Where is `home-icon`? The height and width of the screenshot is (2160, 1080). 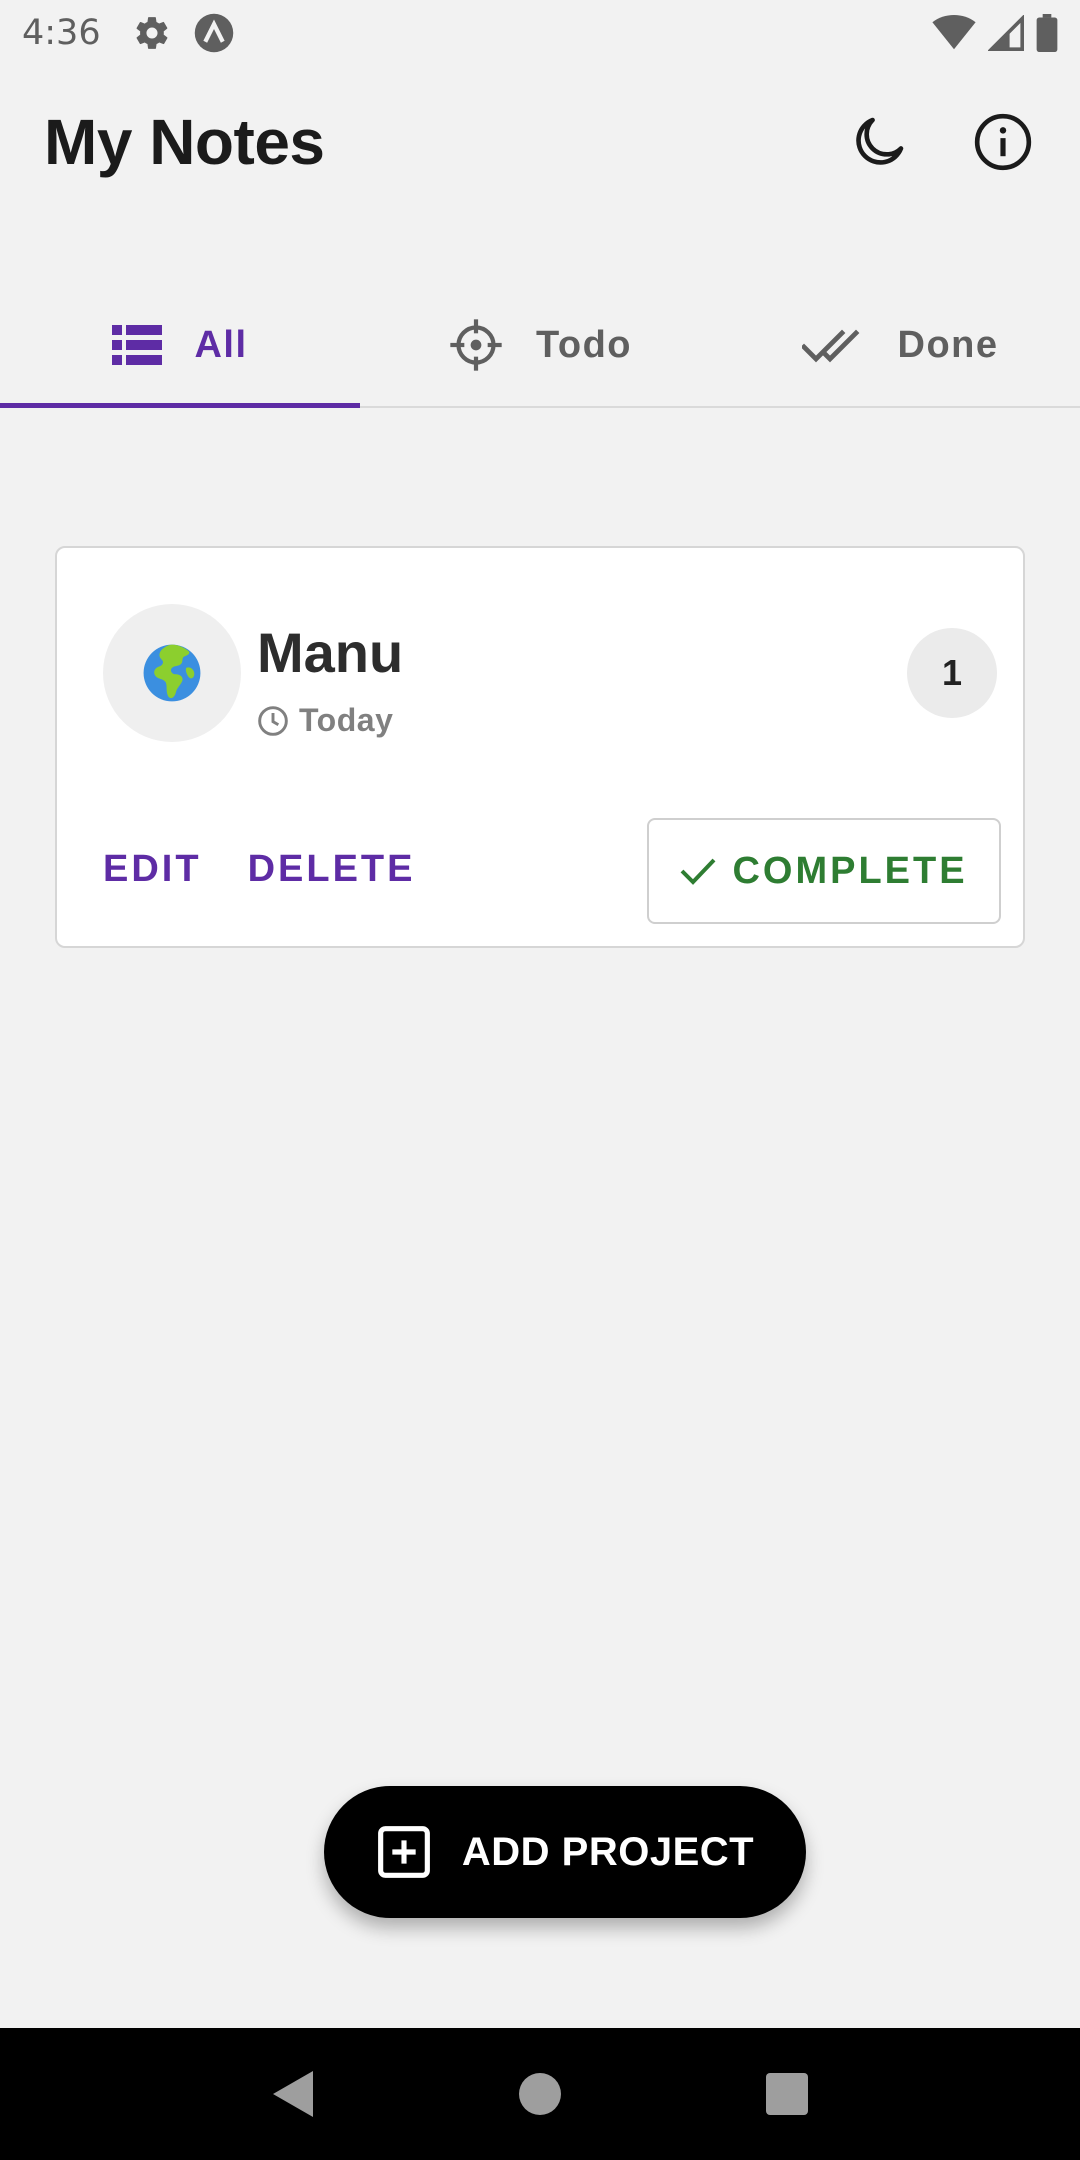
home-icon is located at coordinates (539, 2094).